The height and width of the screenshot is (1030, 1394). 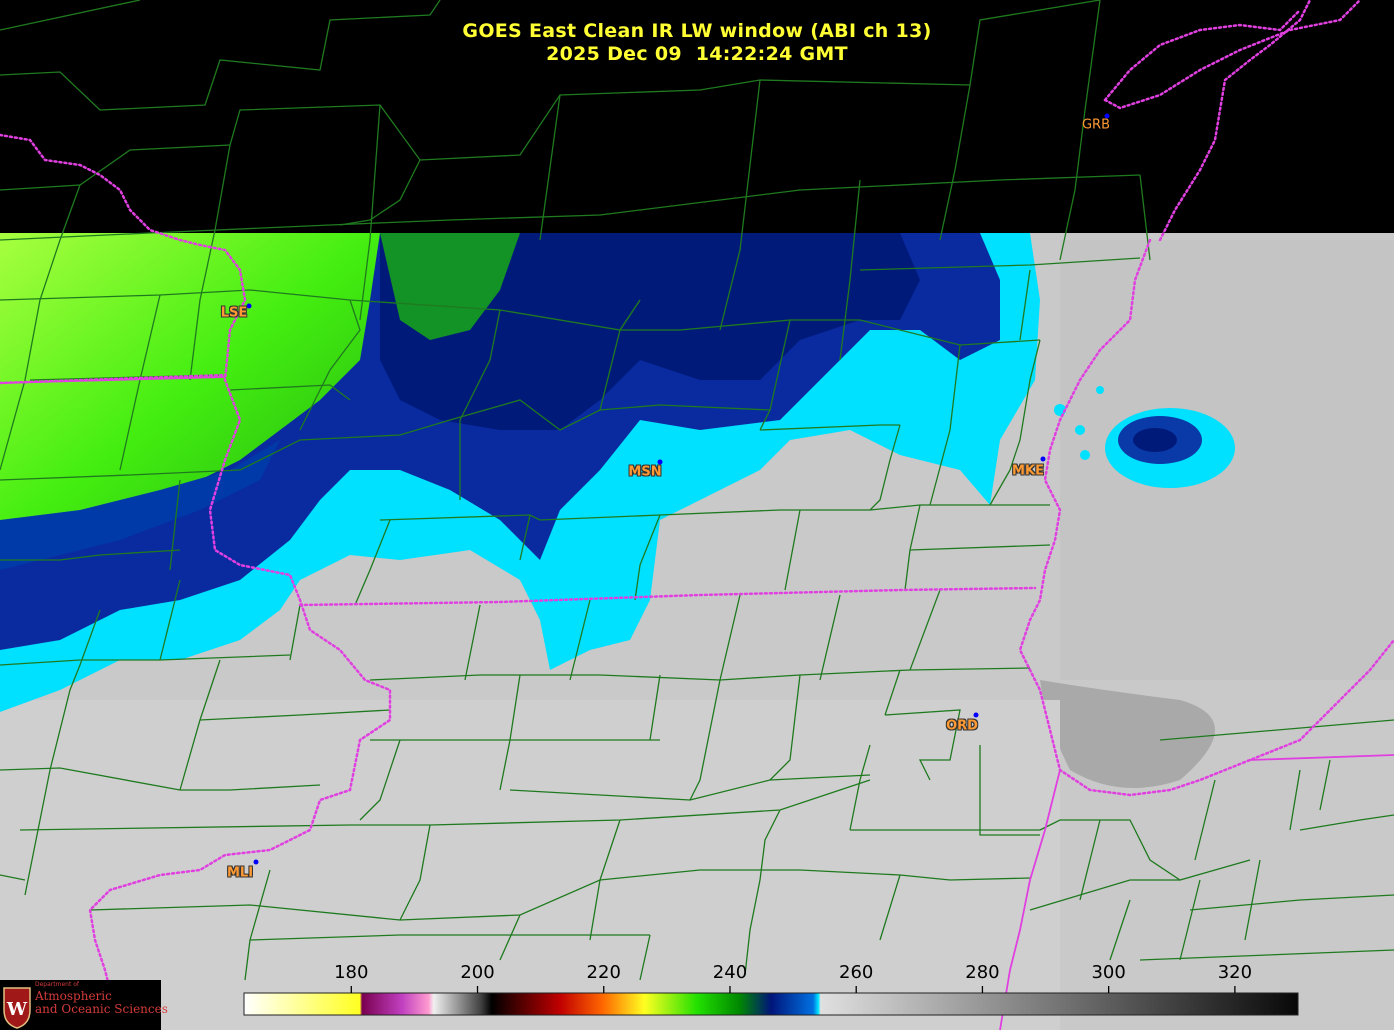 What do you see at coordinates (477, 972) in the screenshot?
I see `colorbar-tick-label: 200` at bounding box center [477, 972].